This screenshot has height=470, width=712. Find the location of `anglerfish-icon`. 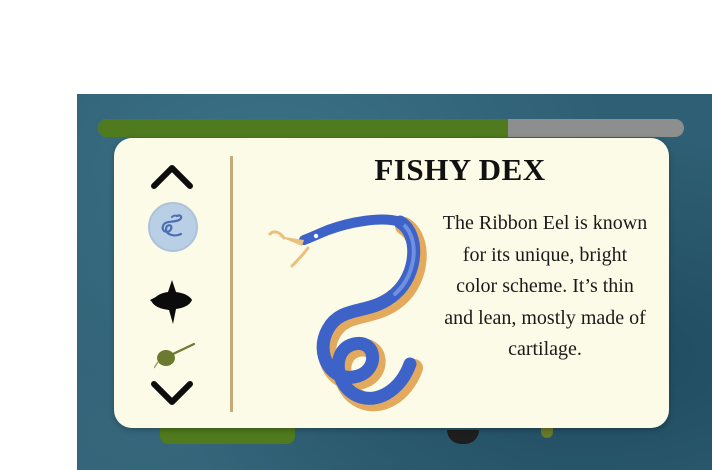

anglerfish-icon is located at coordinates (175, 355).